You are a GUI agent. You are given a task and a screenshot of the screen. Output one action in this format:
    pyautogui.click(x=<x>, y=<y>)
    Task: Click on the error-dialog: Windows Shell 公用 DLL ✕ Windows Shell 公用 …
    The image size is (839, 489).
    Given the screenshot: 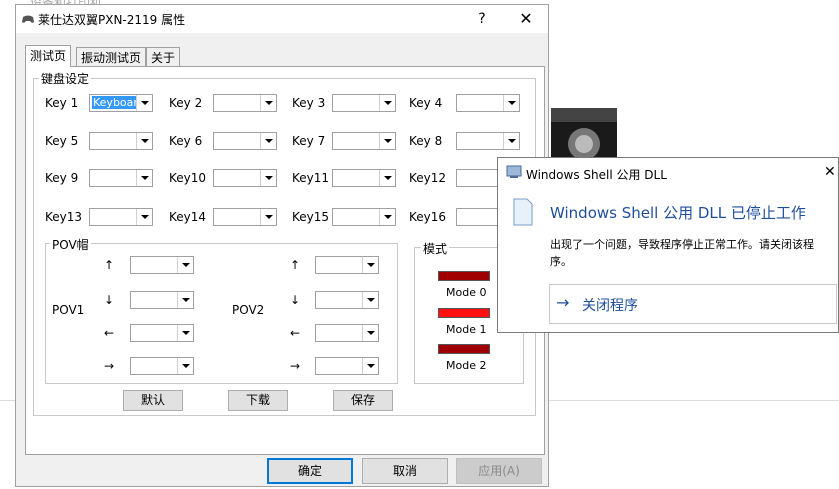 What is the action you would take?
    pyautogui.click(x=668, y=245)
    